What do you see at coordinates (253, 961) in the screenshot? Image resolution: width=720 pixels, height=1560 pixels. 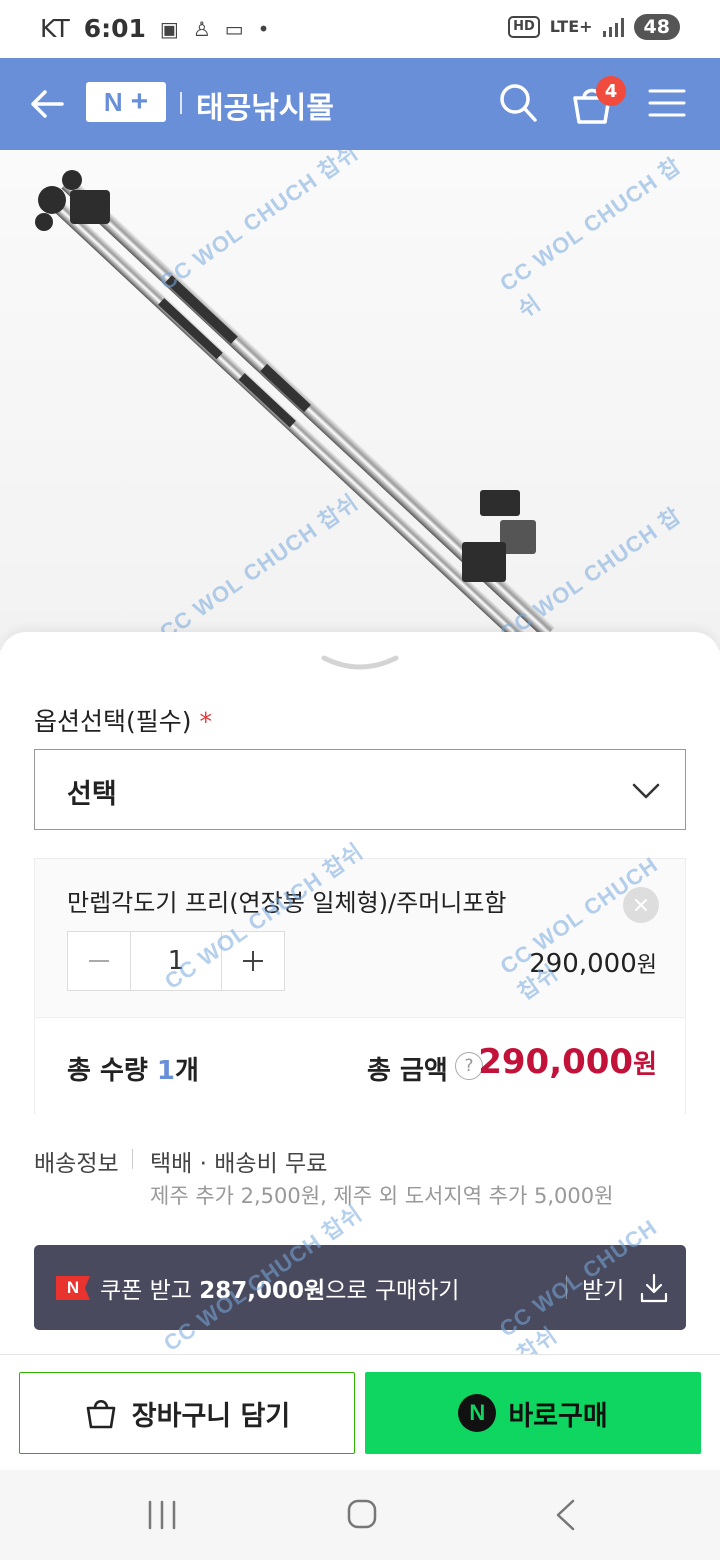 I see `plus-icon` at bounding box center [253, 961].